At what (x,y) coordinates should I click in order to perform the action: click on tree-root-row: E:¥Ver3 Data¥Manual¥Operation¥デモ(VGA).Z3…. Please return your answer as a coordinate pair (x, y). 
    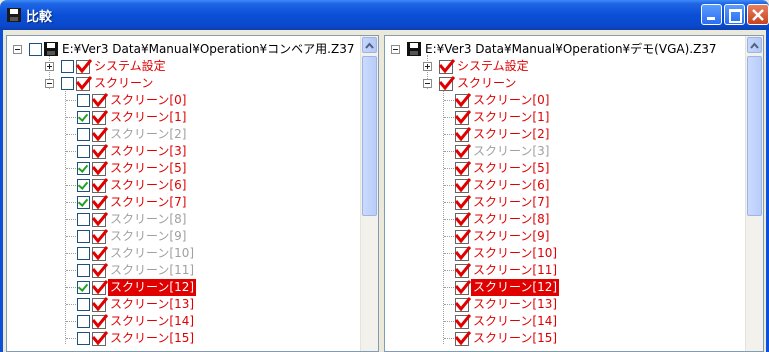
    Looking at the image, I should click on (565, 49).